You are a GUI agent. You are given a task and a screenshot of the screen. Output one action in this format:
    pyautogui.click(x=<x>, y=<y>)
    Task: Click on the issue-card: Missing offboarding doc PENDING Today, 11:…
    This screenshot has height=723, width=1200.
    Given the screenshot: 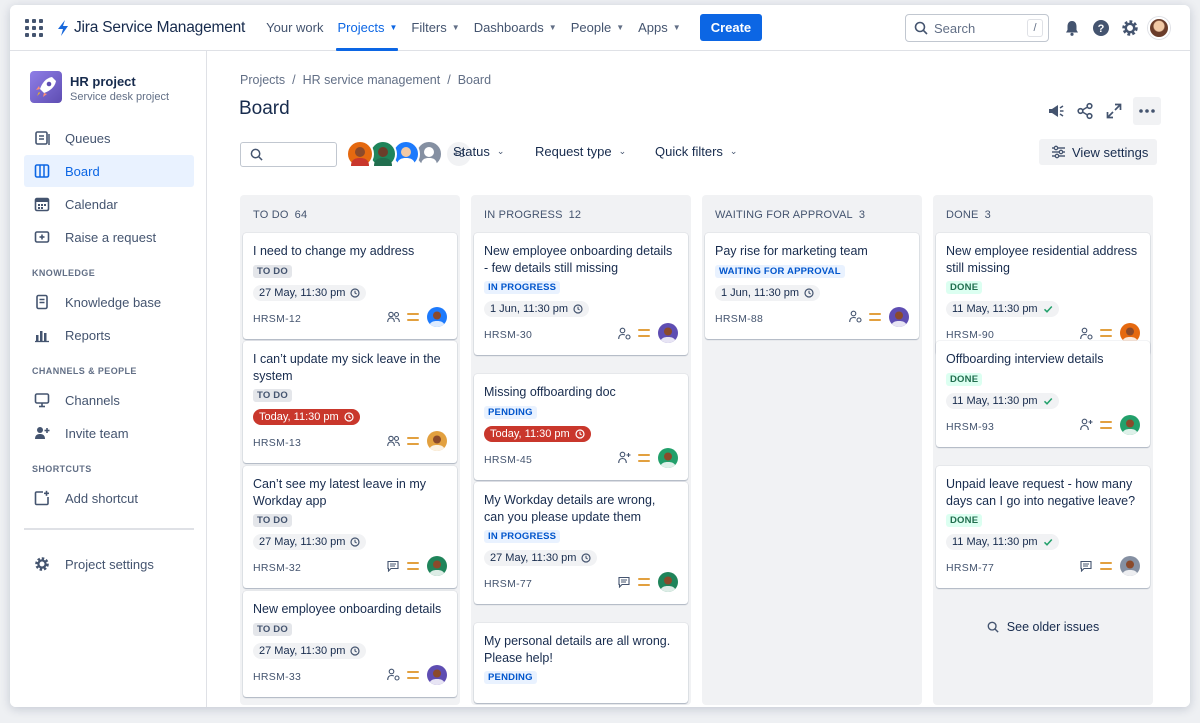 What is the action you would take?
    pyautogui.click(x=581, y=427)
    